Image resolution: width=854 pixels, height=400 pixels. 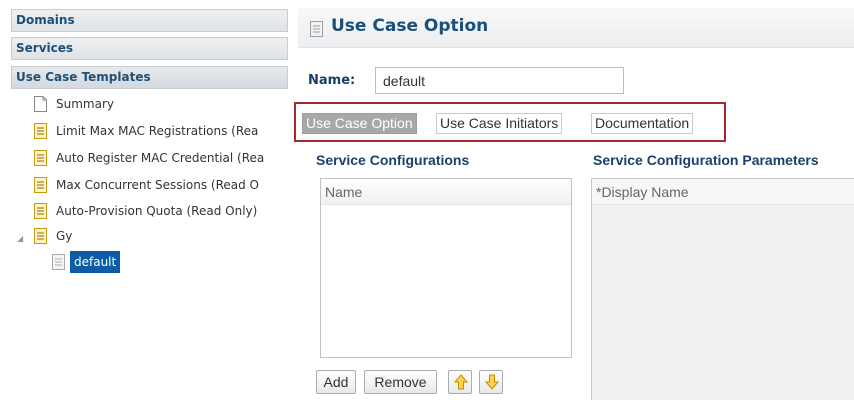 I want to click on remove-button: Remove, so click(x=400, y=382).